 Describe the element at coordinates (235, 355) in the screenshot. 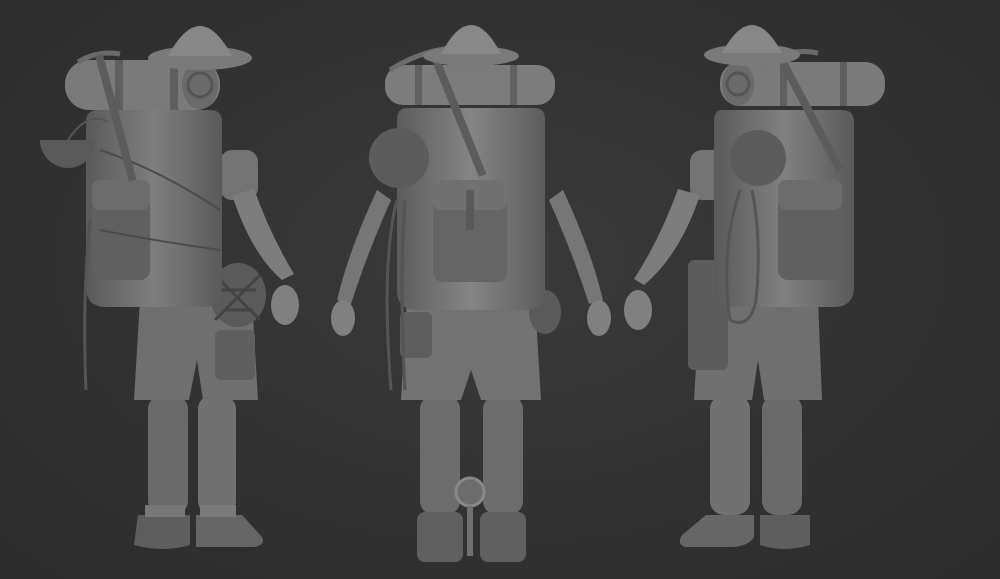

I see `pouch` at that location.